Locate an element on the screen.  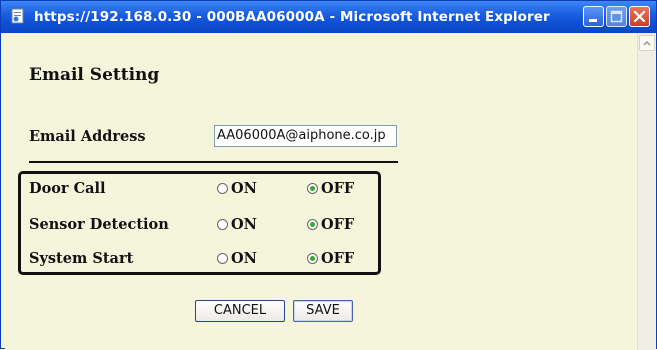
maximize-icon is located at coordinates (616, 16).